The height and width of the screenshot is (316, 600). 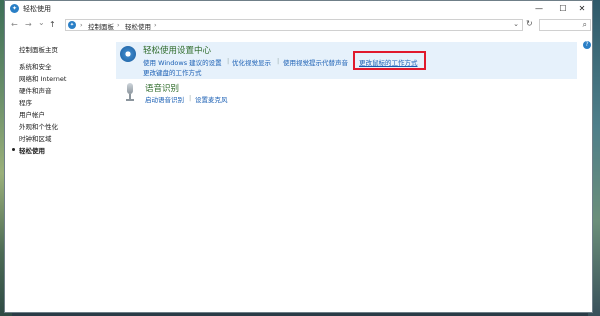 What do you see at coordinates (41, 22) in the screenshot?
I see `recent-locations-chevron-icon: ⌄` at bounding box center [41, 22].